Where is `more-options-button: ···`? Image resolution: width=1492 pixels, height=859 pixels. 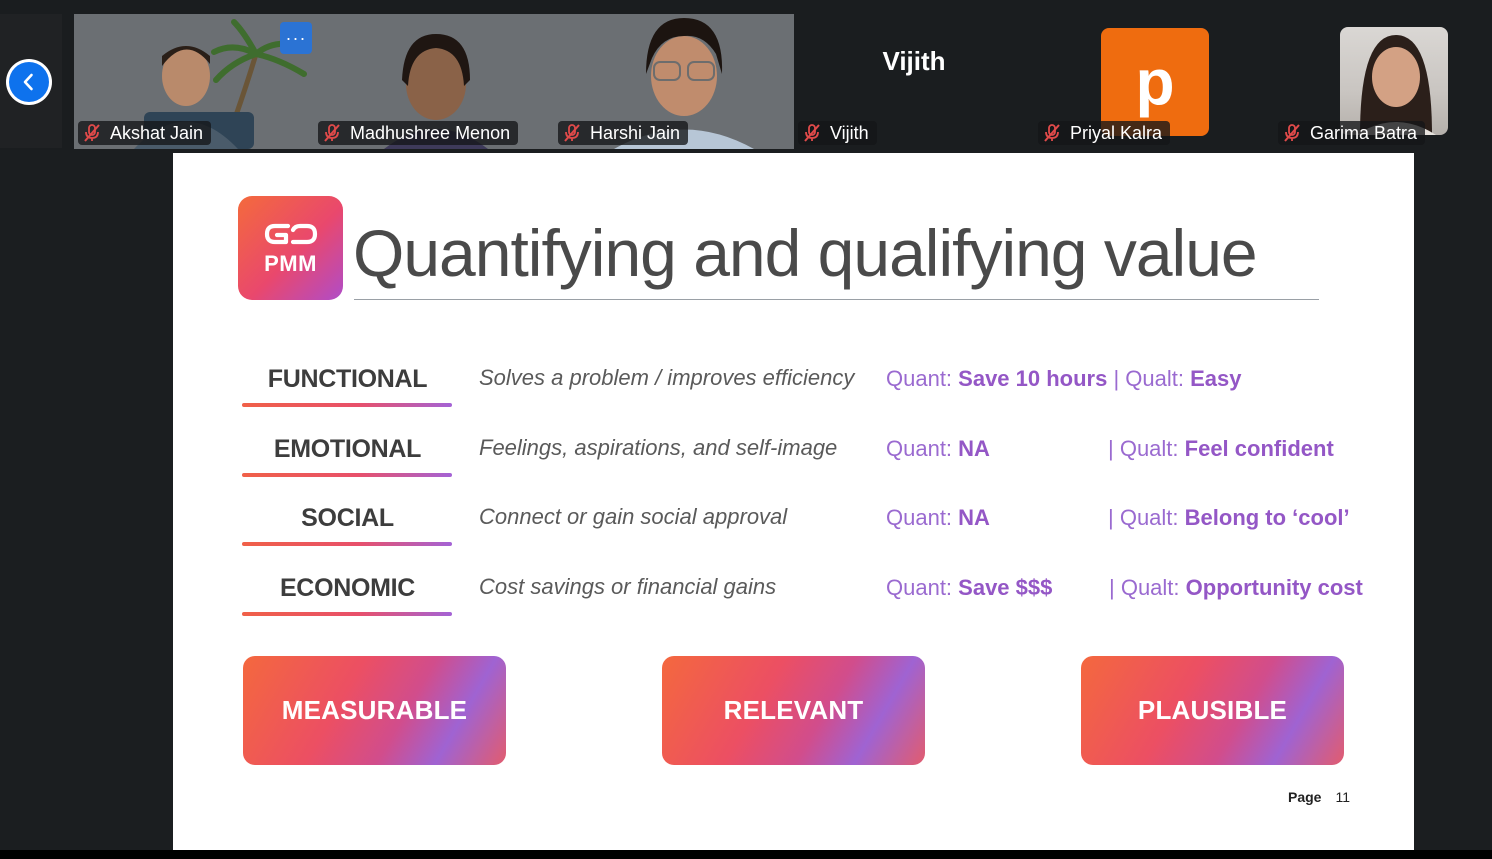 more-options-button: ··· is located at coordinates (296, 38).